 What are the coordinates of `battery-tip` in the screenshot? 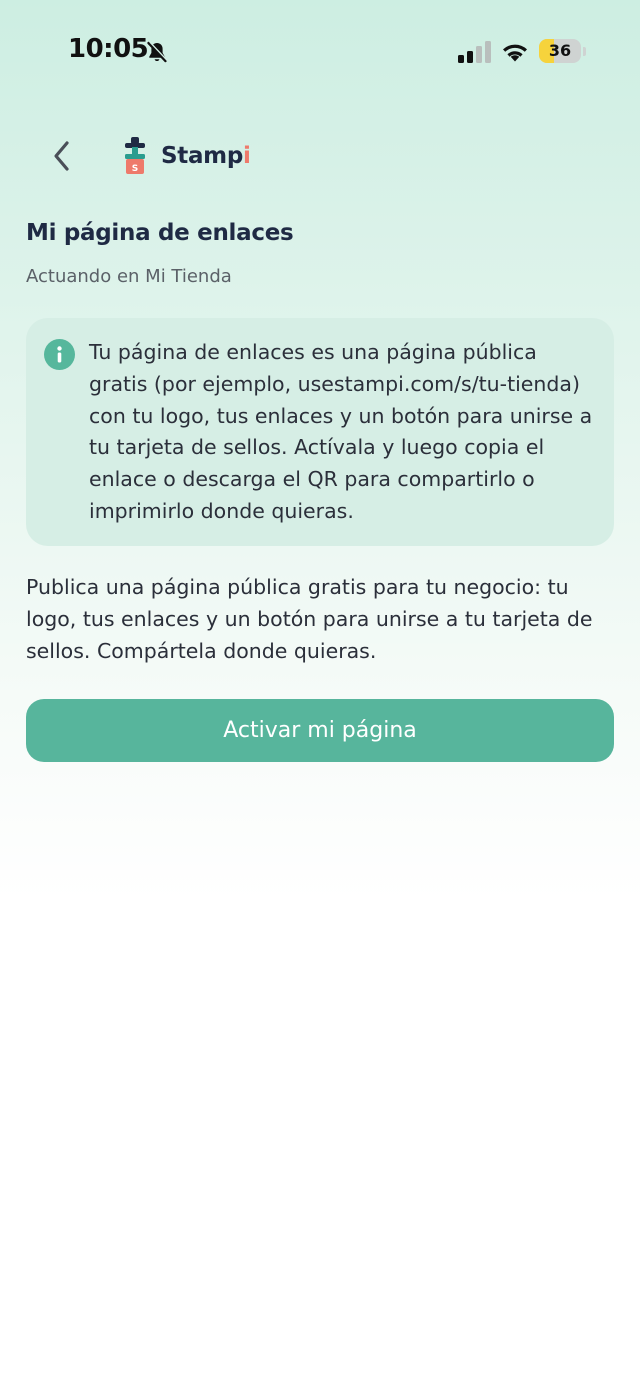 It's located at (584, 51).